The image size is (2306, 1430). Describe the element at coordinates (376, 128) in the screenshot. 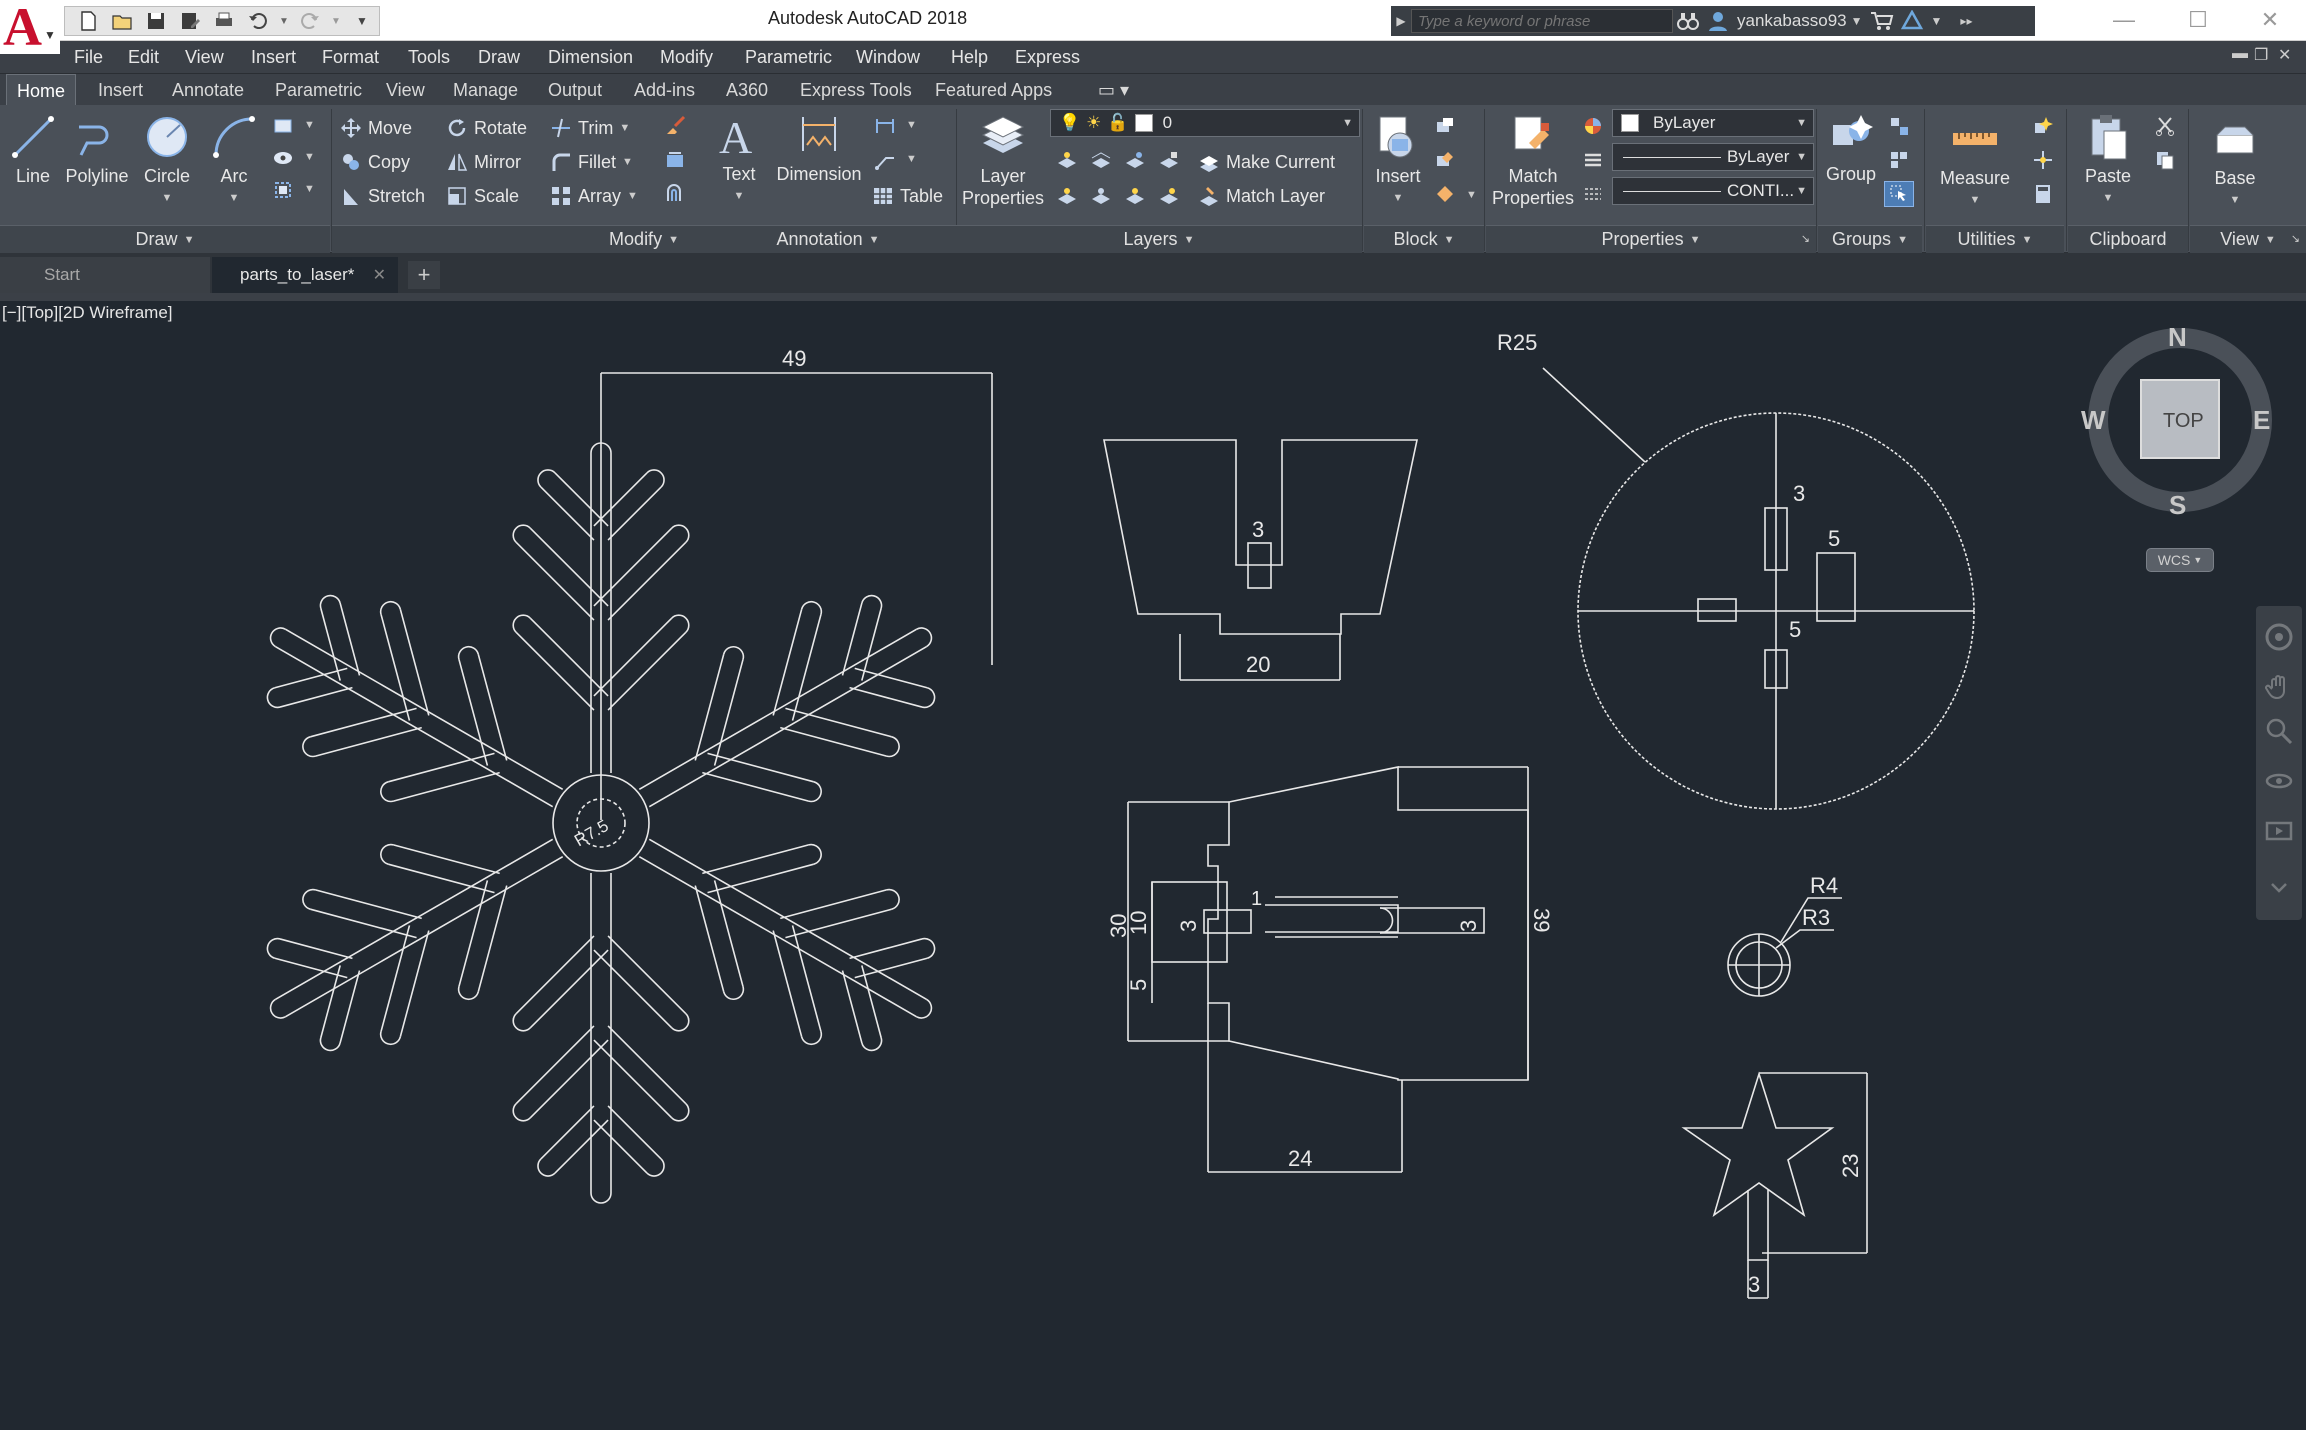

I see `move-button: Move` at that location.